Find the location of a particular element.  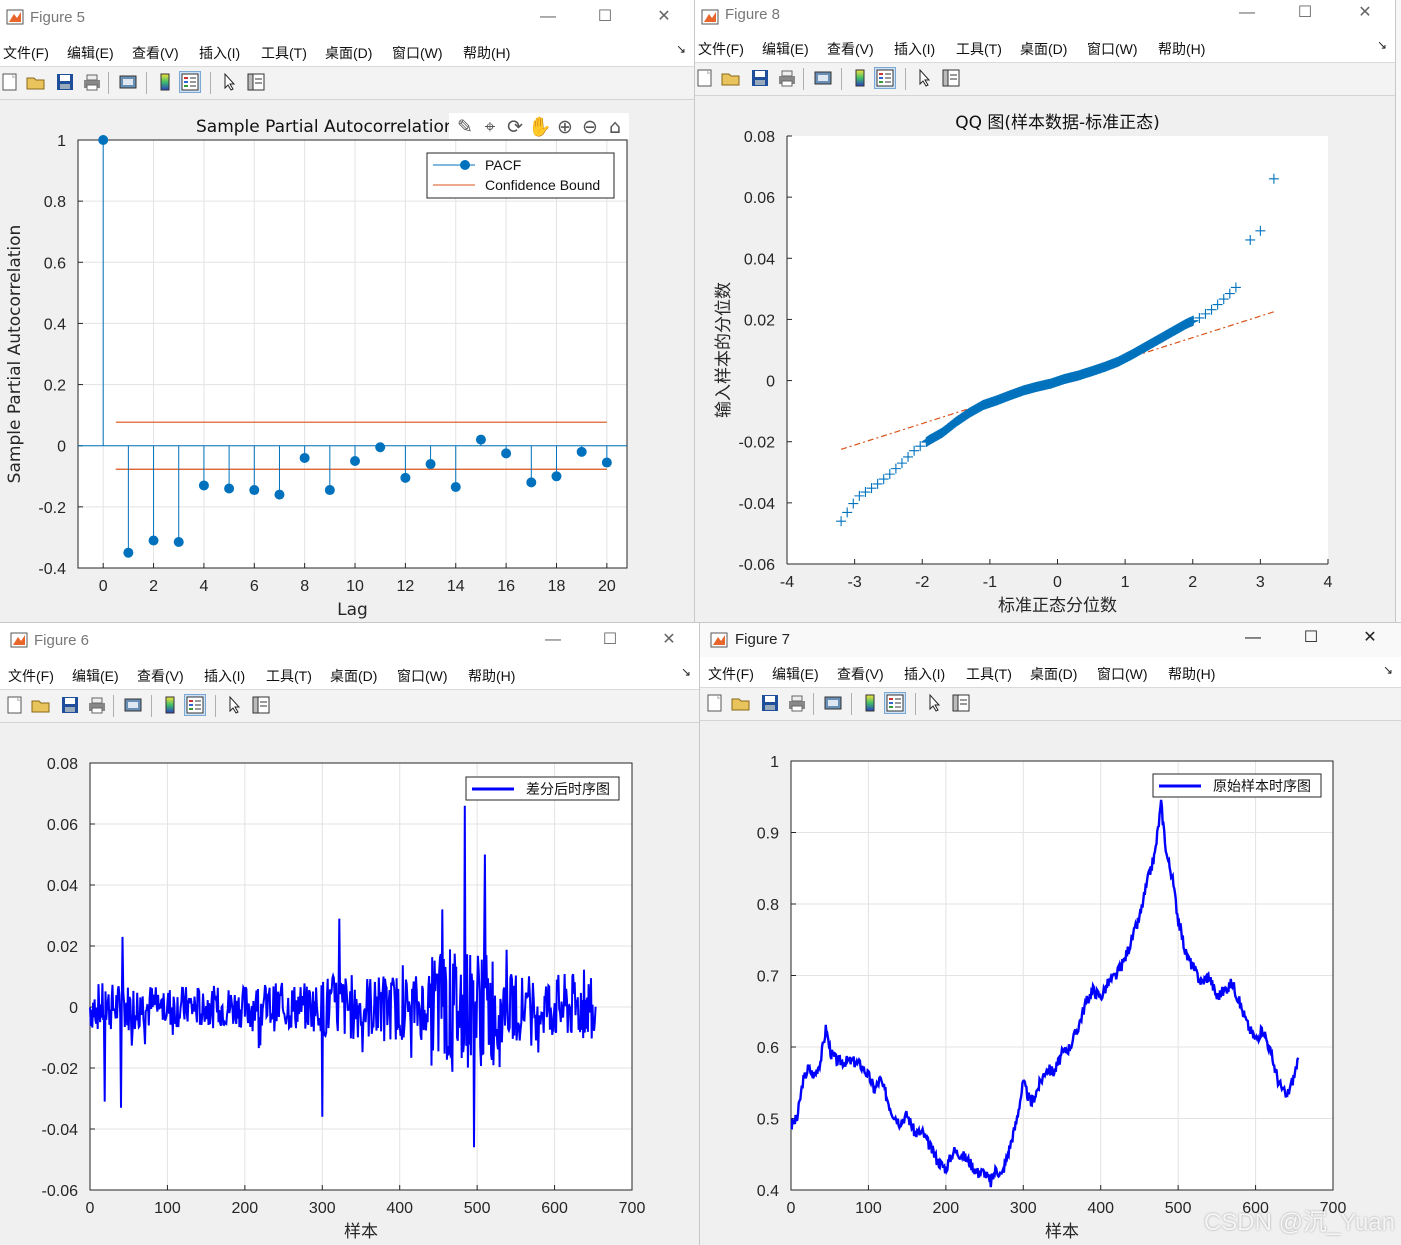

rotate-icon: ⟳ is located at coordinates (515, 127).